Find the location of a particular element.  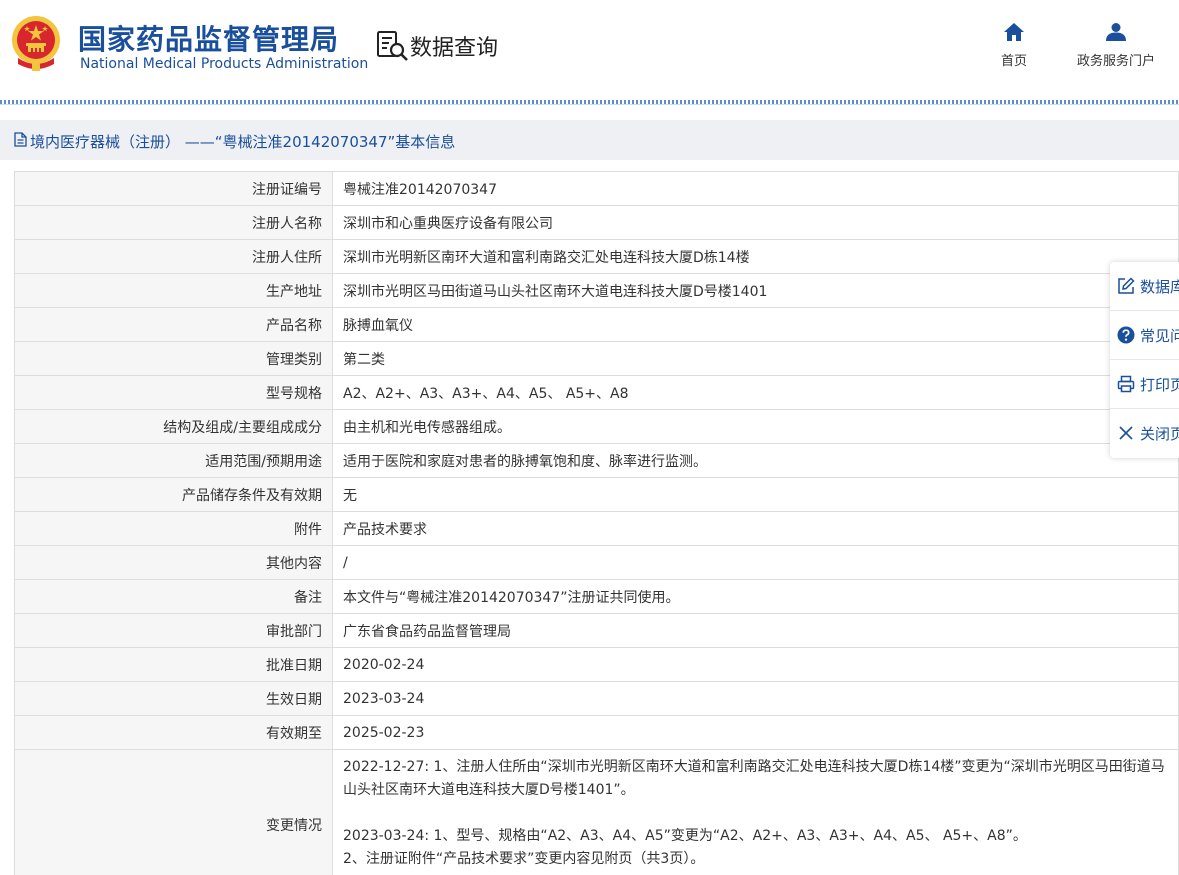

user-icon is located at coordinates (1116, 32).